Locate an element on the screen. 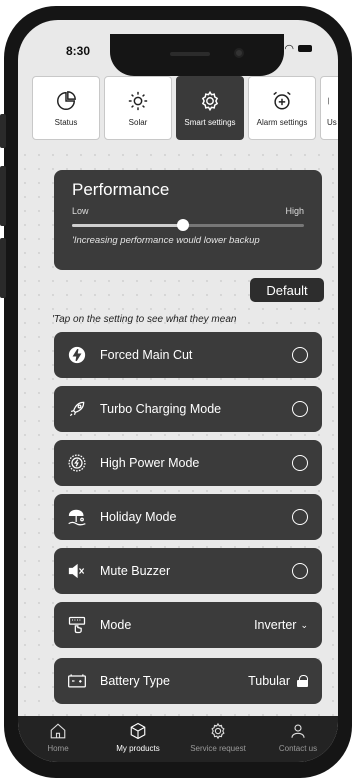 The image size is (358, 783). performance-scale: Low High is located at coordinates (188, 211).